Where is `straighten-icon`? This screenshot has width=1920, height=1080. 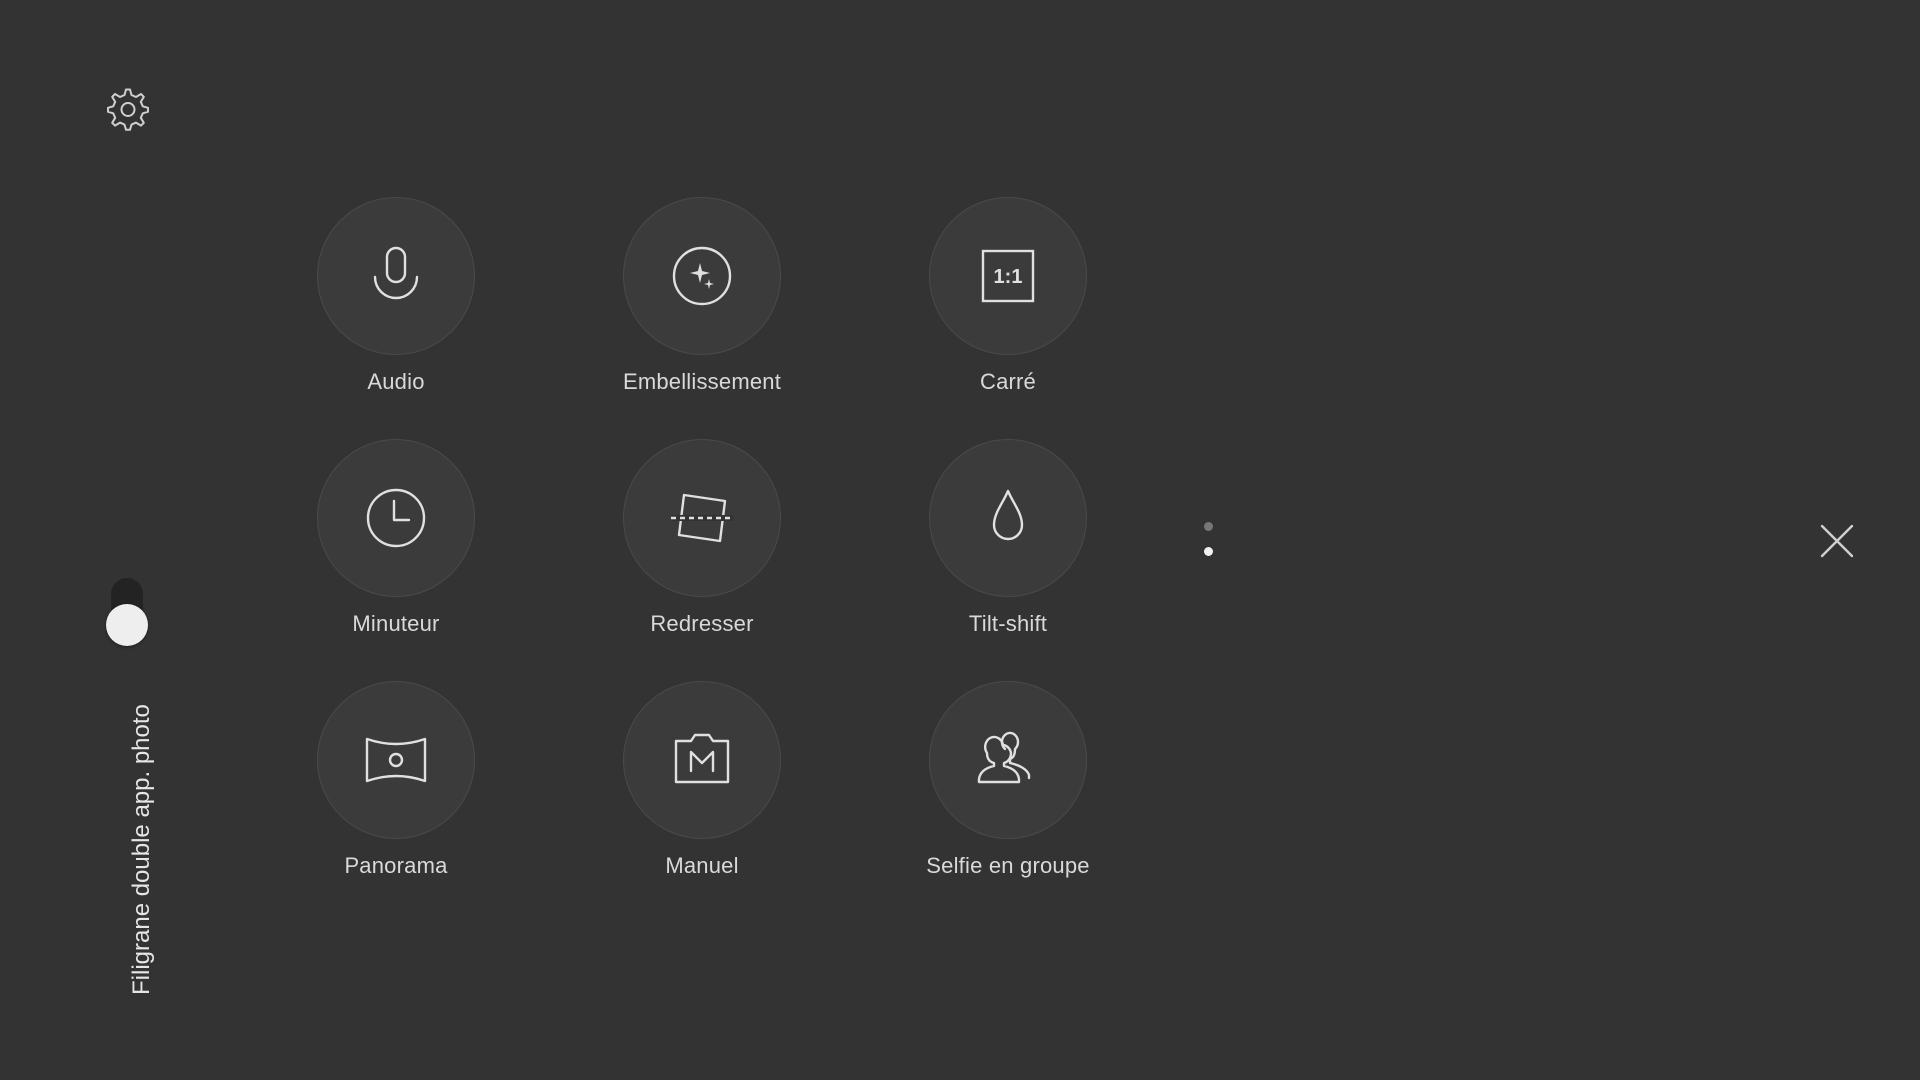
straighten-icon is located at coordinates (702, 518).